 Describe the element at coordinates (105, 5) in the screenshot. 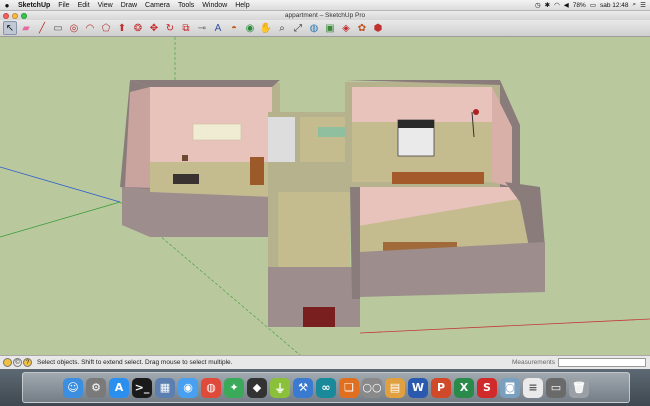

I see `menu-view: View` at that location.